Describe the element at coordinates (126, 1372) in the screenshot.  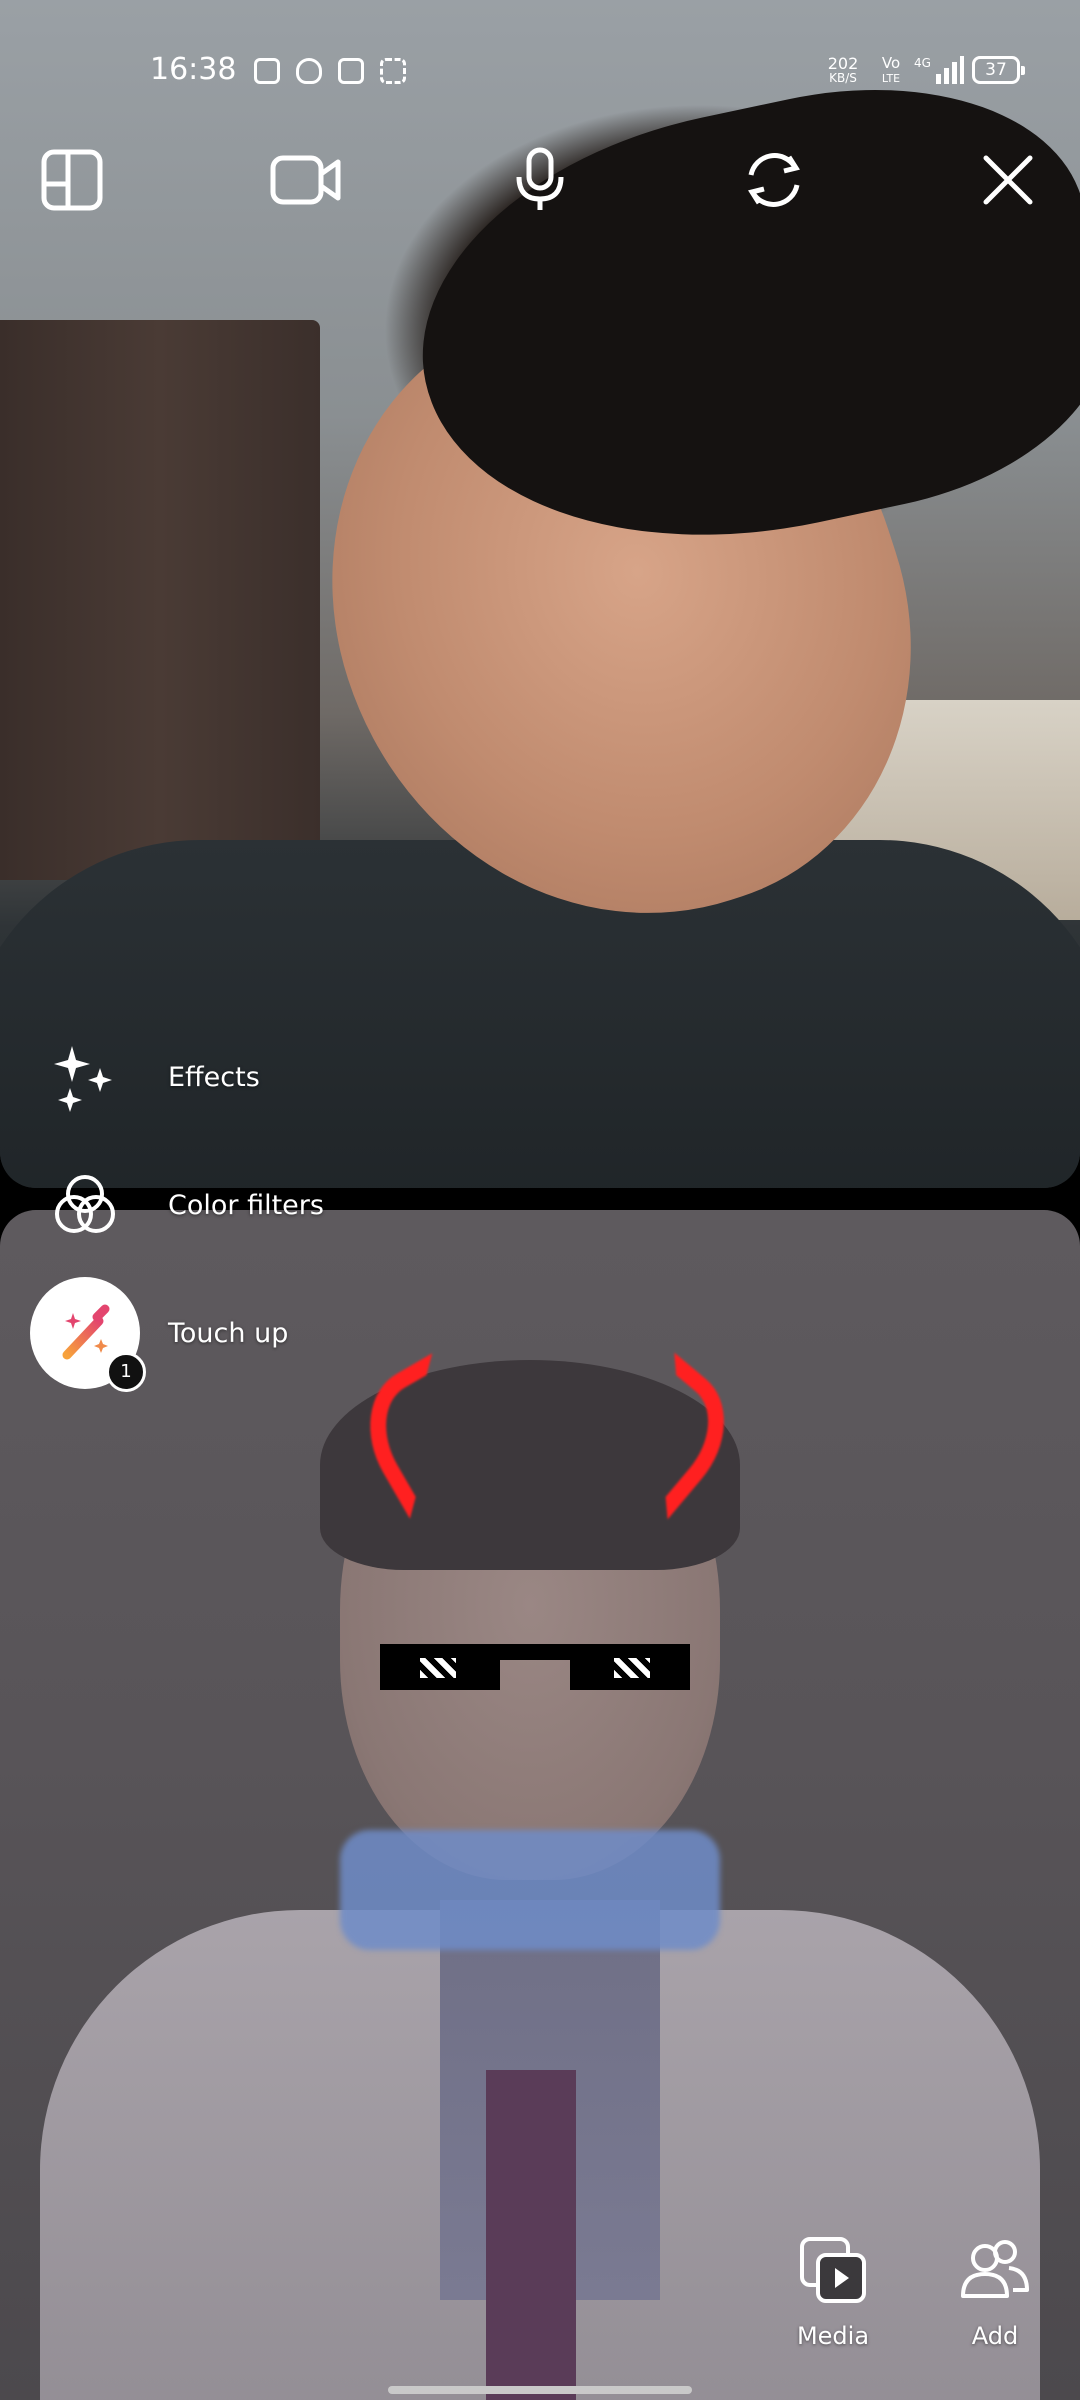
I see `touch-up-badge: 1` at that location.